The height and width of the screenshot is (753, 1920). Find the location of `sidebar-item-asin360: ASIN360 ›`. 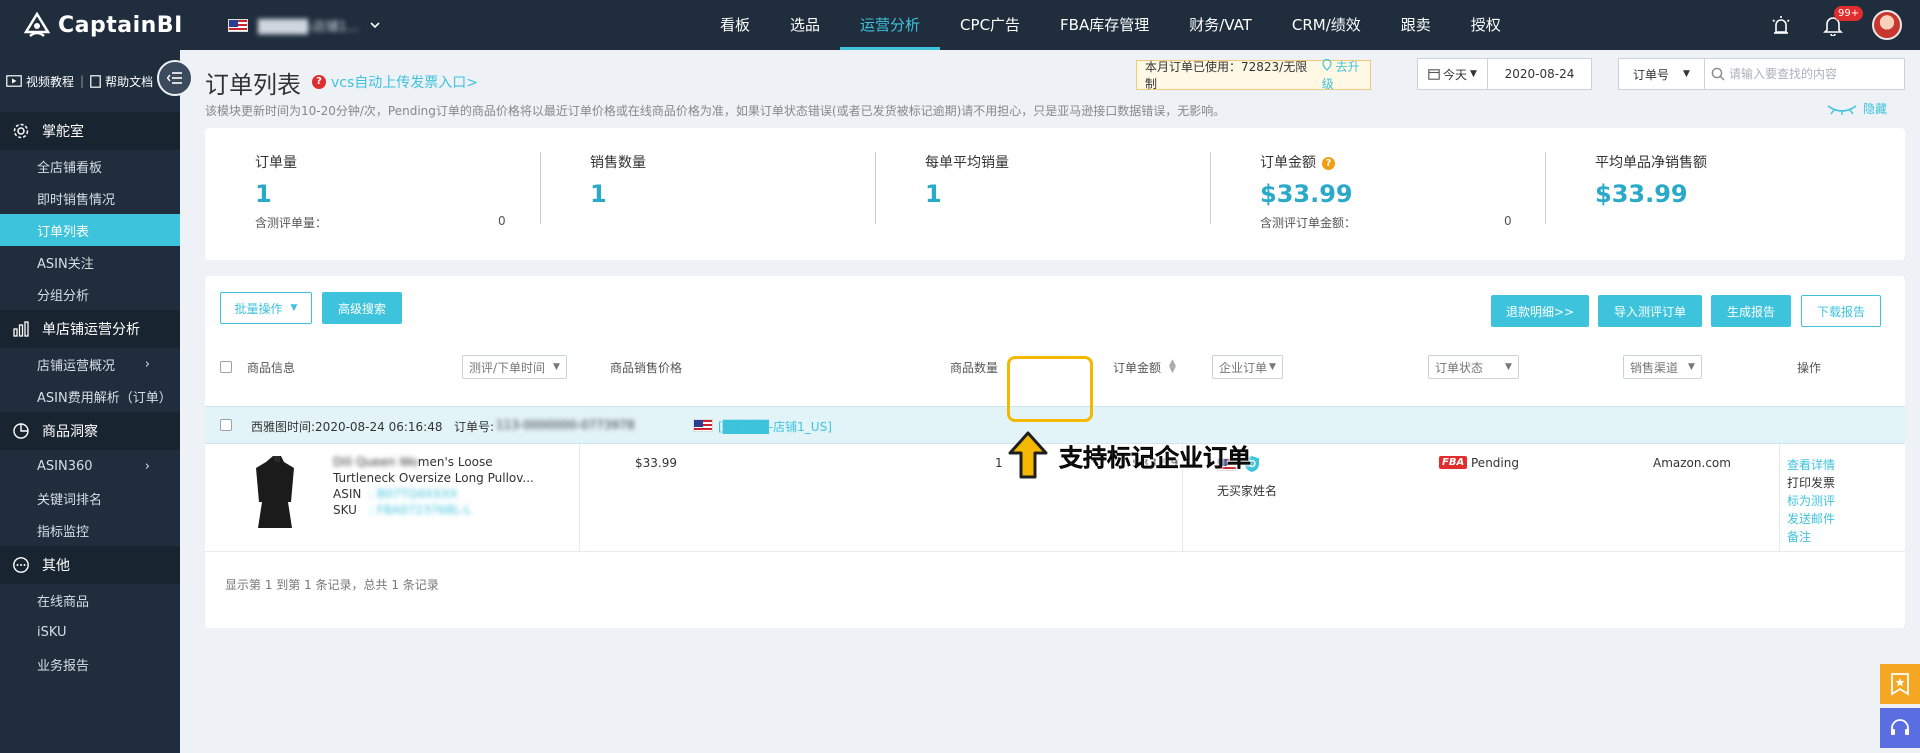

sidebar-item-asin360: ASIN360 › is located at coordinates (90, 466).